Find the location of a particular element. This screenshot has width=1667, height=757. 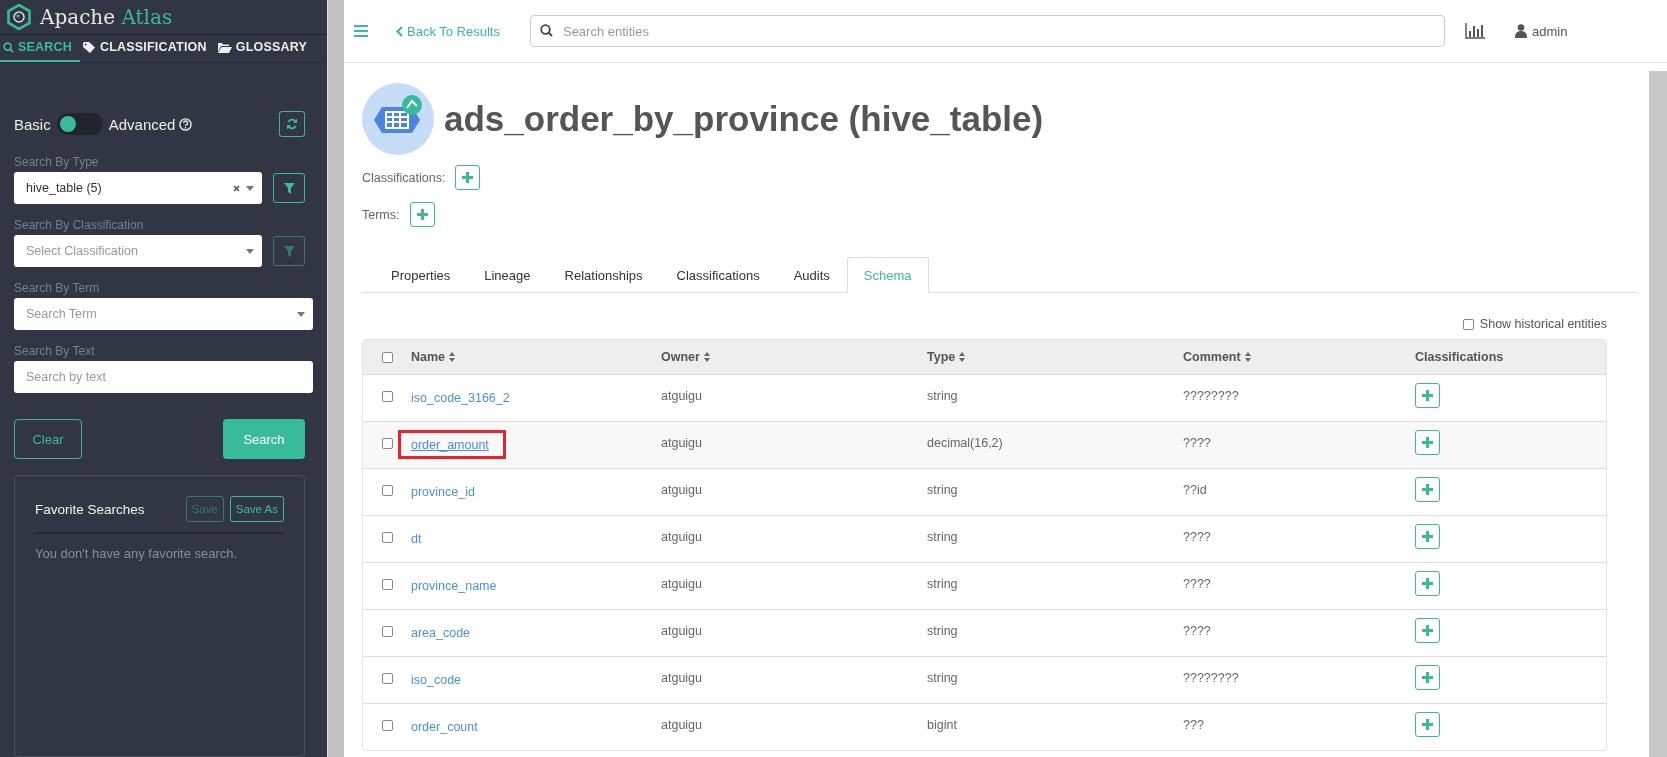

filter-label: Search By Type is located at coordinates (57, 162).